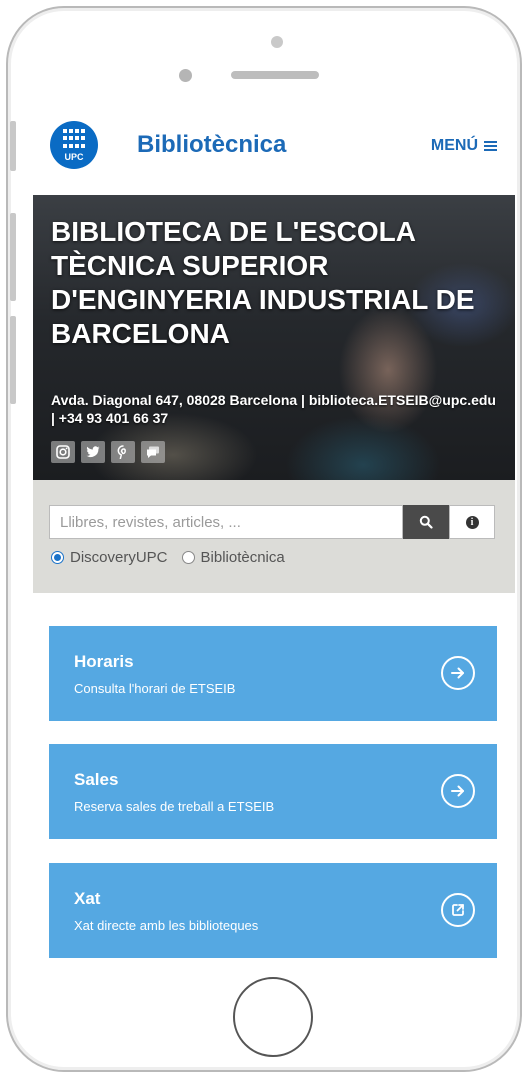 The image size is (530, 1081). I want to click on upc-logo: UPC, so click(74, 145).